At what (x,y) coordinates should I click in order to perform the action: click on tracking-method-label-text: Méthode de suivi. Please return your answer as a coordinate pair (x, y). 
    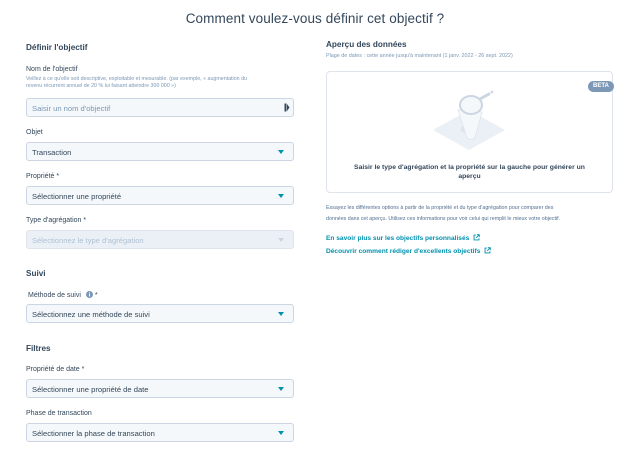
    Looking at the image, I should click on (54, 295).